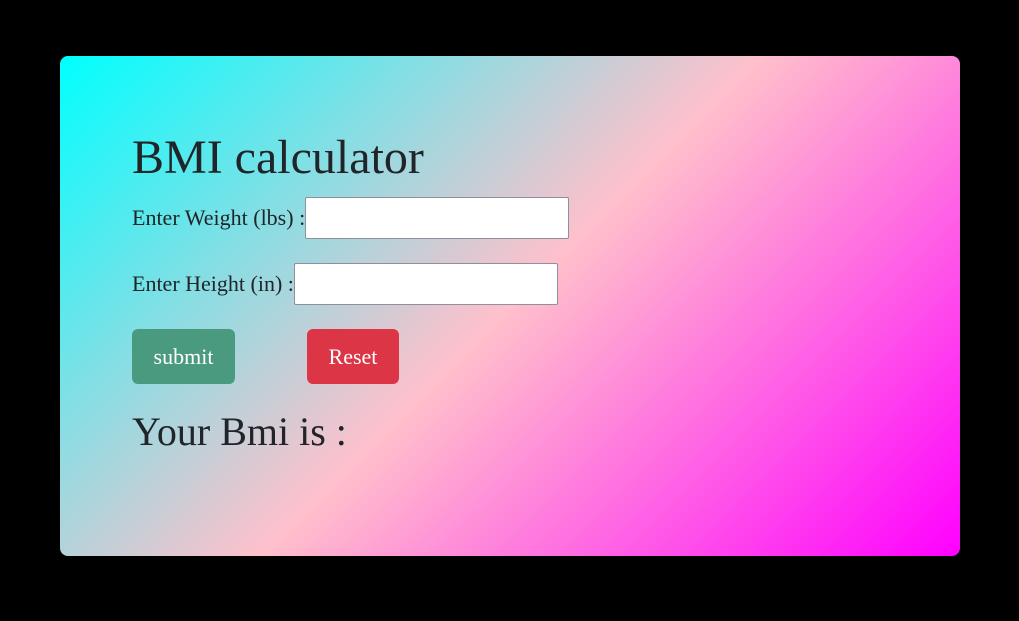  What do you see at coordinates (353, 356) in the screenshot?
I see `reset-button: Reset` at bounding box center [353, 356].